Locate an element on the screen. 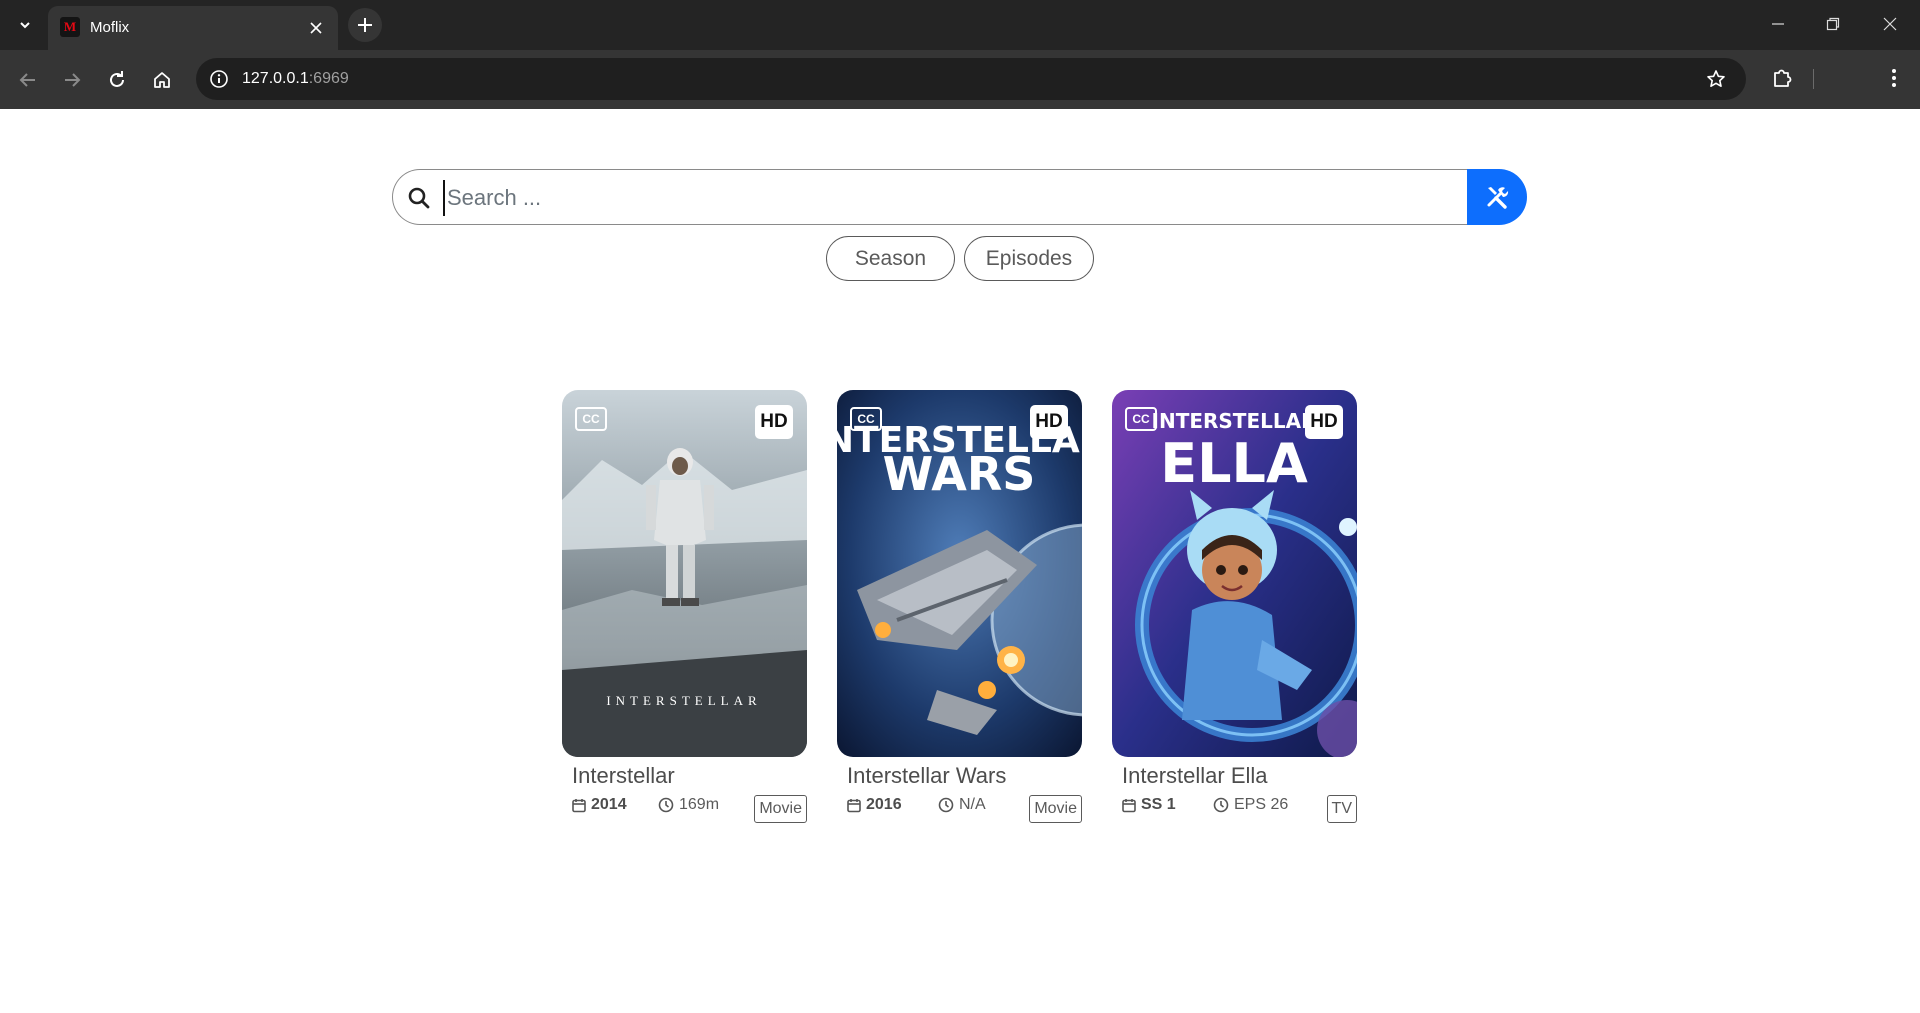  year-text: 2016 is located at coordinates (884, 804).